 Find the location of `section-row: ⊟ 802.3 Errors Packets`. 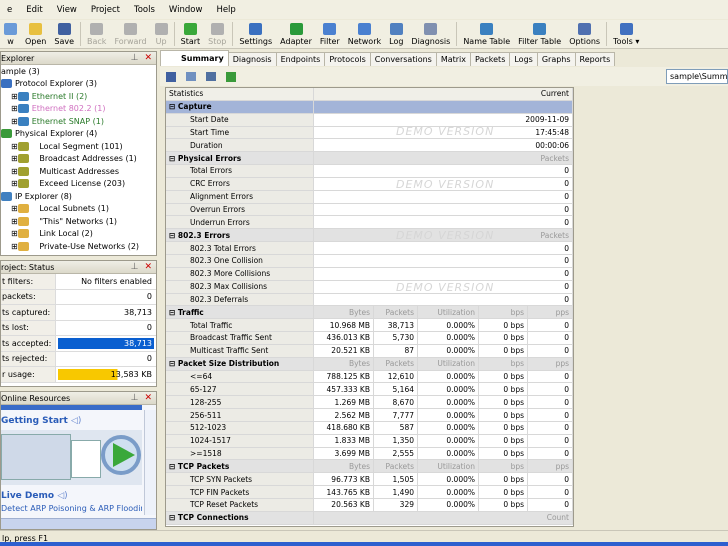

section-row: ⊟ 802.3 Errors Packets is located at coordinates (369, 236).